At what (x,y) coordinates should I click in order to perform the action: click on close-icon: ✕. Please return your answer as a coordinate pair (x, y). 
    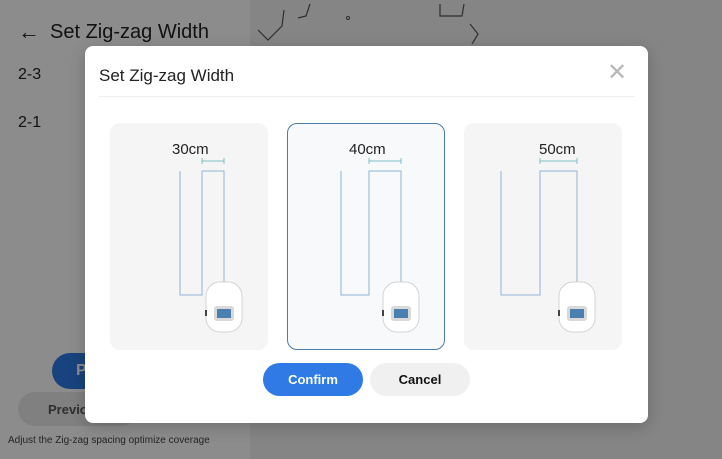
    Looking at the image, I should click on (617, 73).